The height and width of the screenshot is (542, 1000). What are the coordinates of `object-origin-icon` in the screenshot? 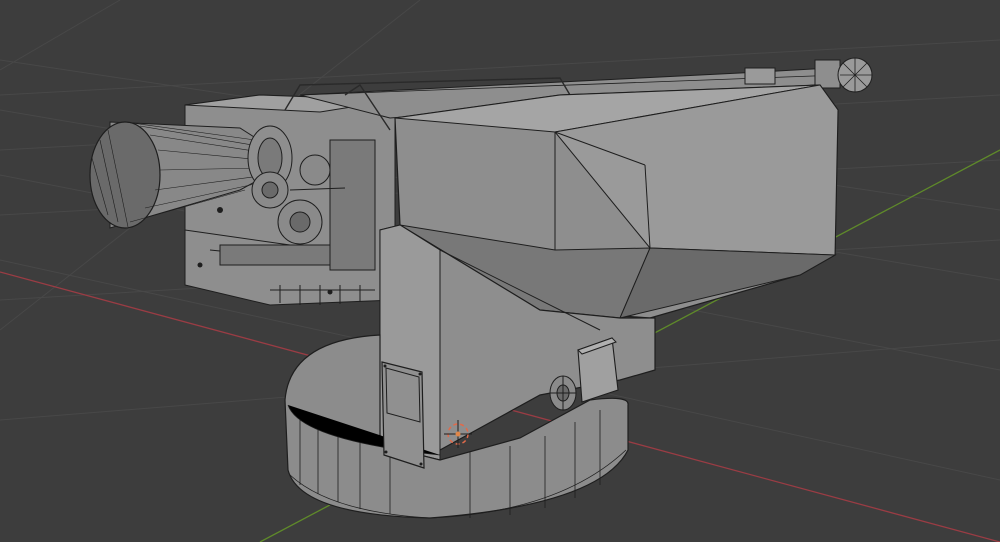 It's located at (458, 434).